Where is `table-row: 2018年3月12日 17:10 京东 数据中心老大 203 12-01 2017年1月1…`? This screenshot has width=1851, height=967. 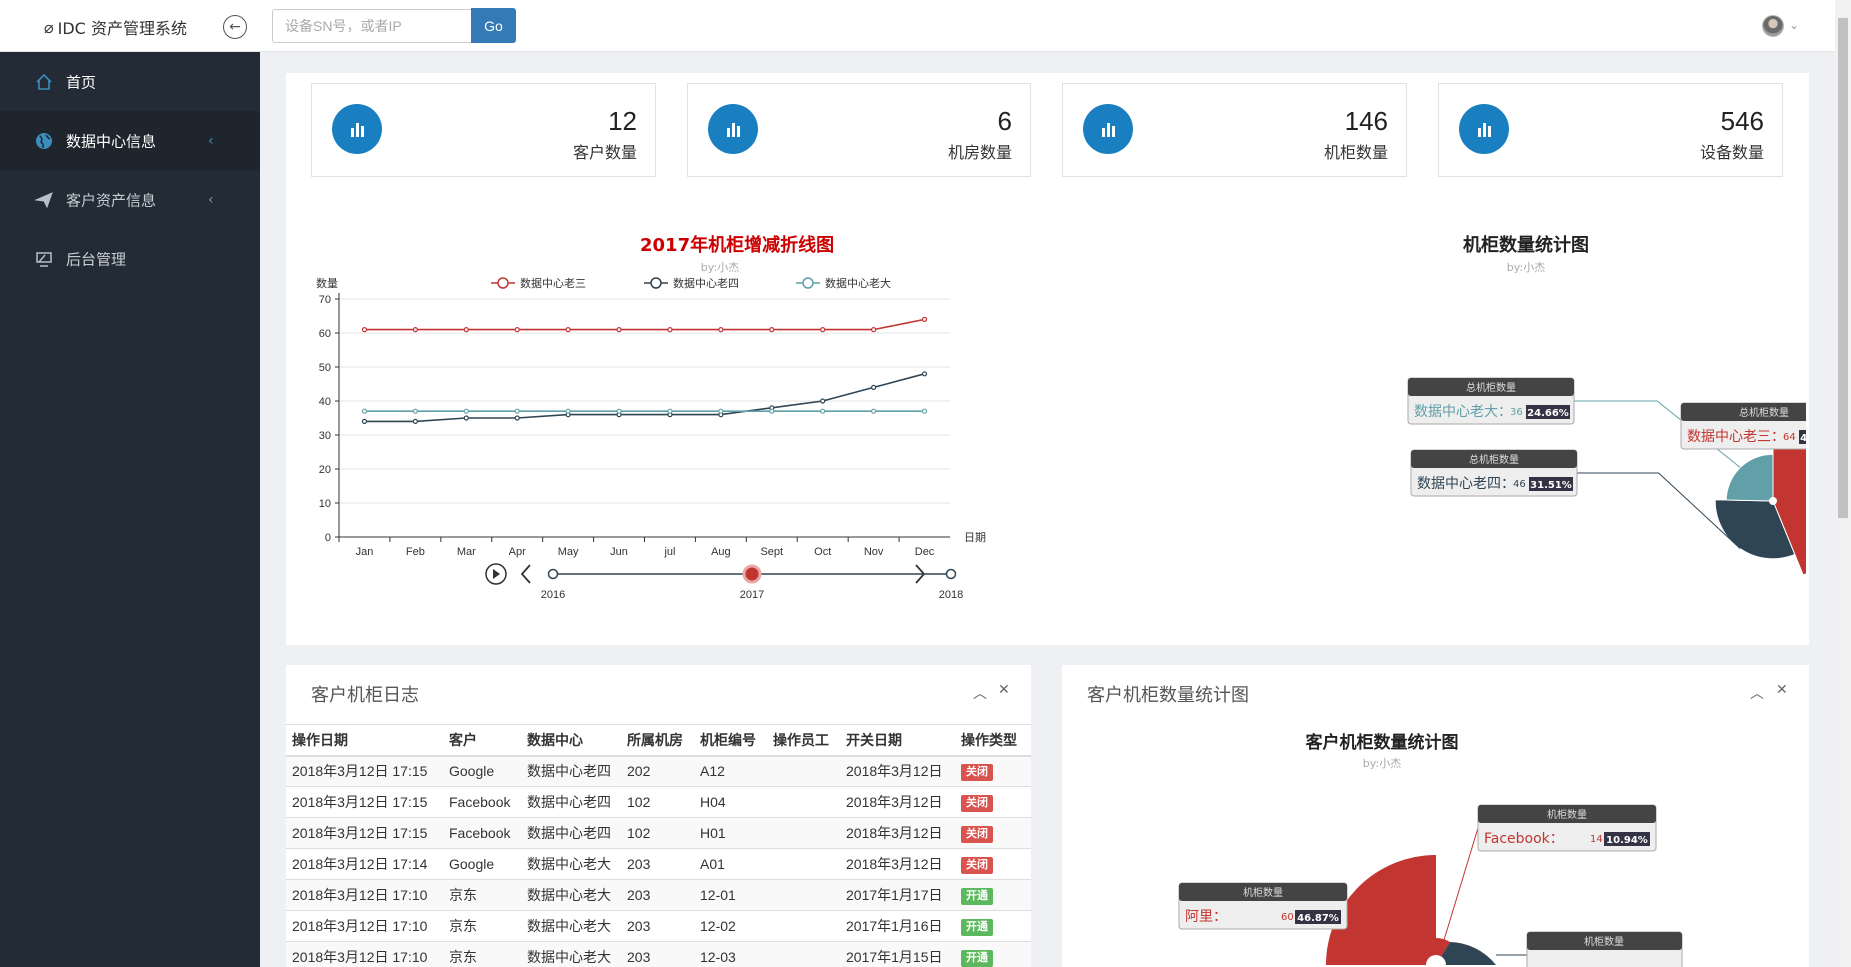 table-row: 2018年3月12日 17:10 京东 数据中心老大 203 12-01 2017年1月1… is located at coordinates (658, 895).